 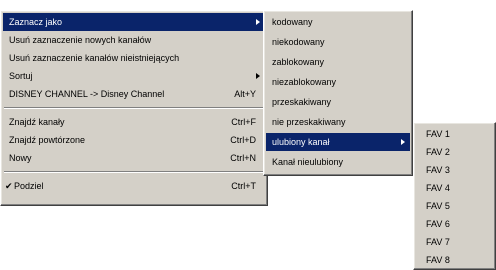 What do you see at coordinates (308, 162) in the screenshot?
I see `menu-item-label: Kanał nieulubiony` at bounding box center [308, 162].